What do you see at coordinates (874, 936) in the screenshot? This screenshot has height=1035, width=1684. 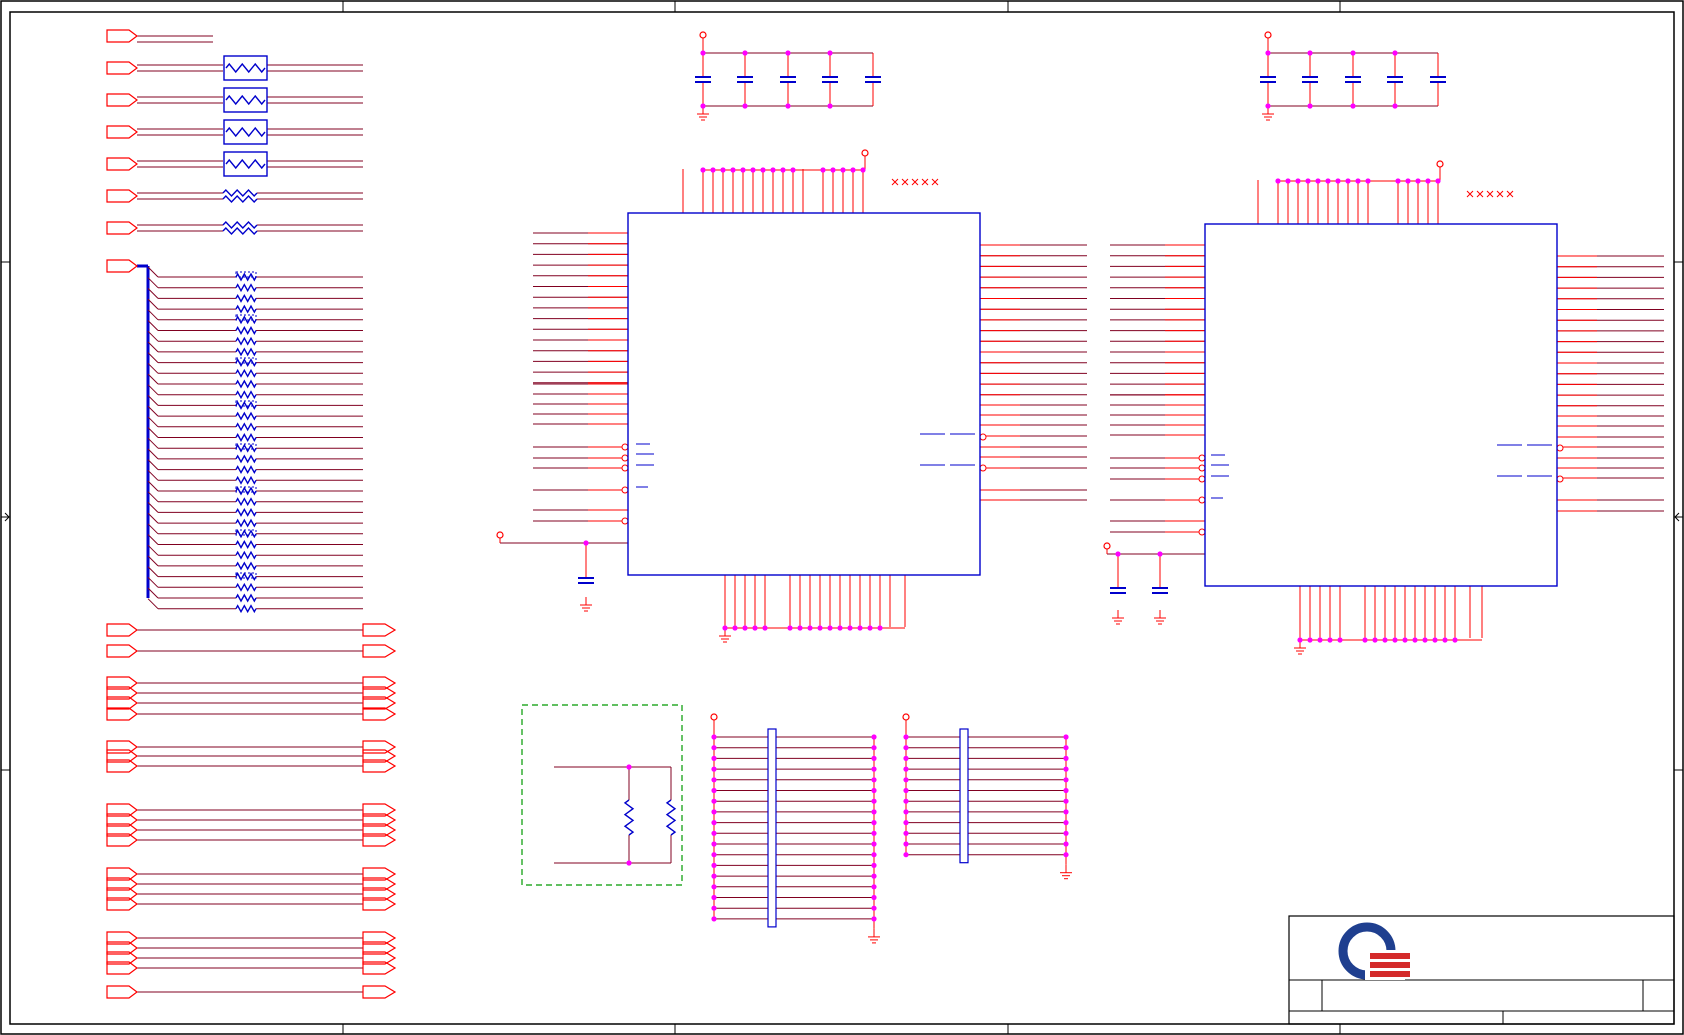 I see `ground-symbol` at bounding box center [874, 936].